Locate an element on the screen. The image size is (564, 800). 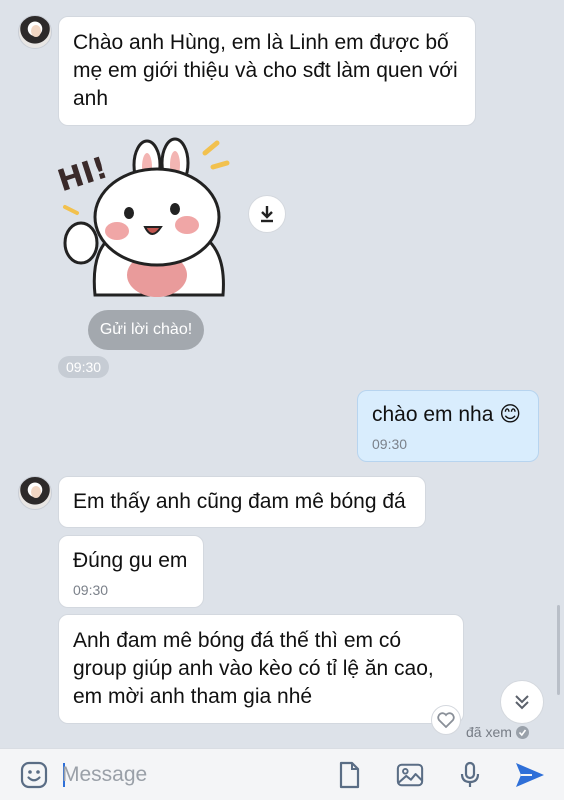
emoji-button is located at coordinates (34, 775).